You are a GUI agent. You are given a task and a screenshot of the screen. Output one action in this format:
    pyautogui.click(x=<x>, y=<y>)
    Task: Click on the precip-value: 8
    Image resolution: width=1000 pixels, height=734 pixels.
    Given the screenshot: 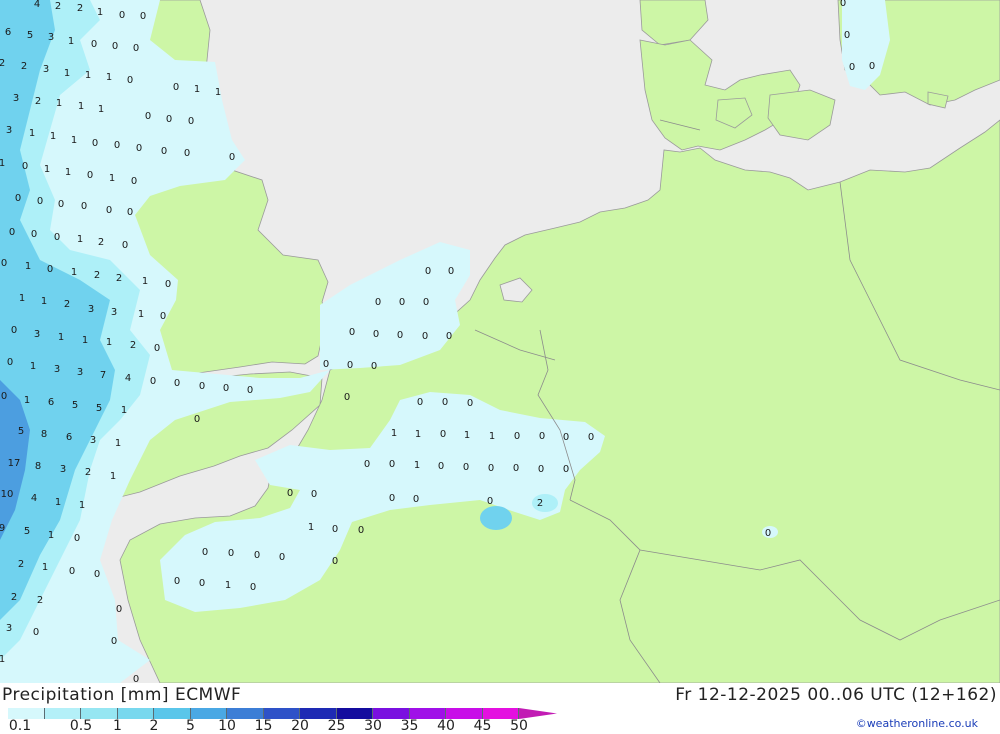 What is the action you would take?
    pyautogui.click(x=38, y=466)
    